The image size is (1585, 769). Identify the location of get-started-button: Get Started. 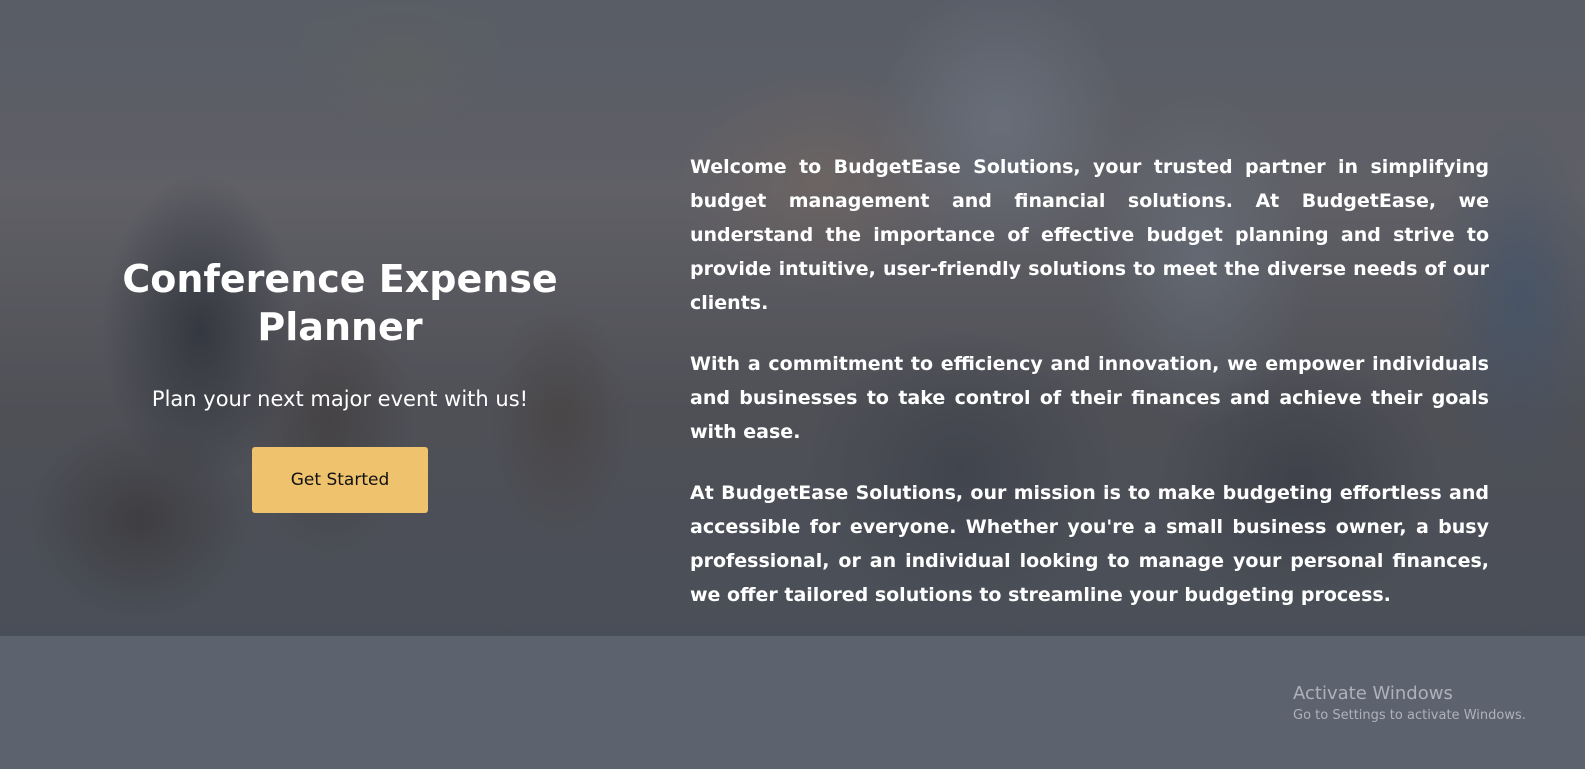
(340, 480).